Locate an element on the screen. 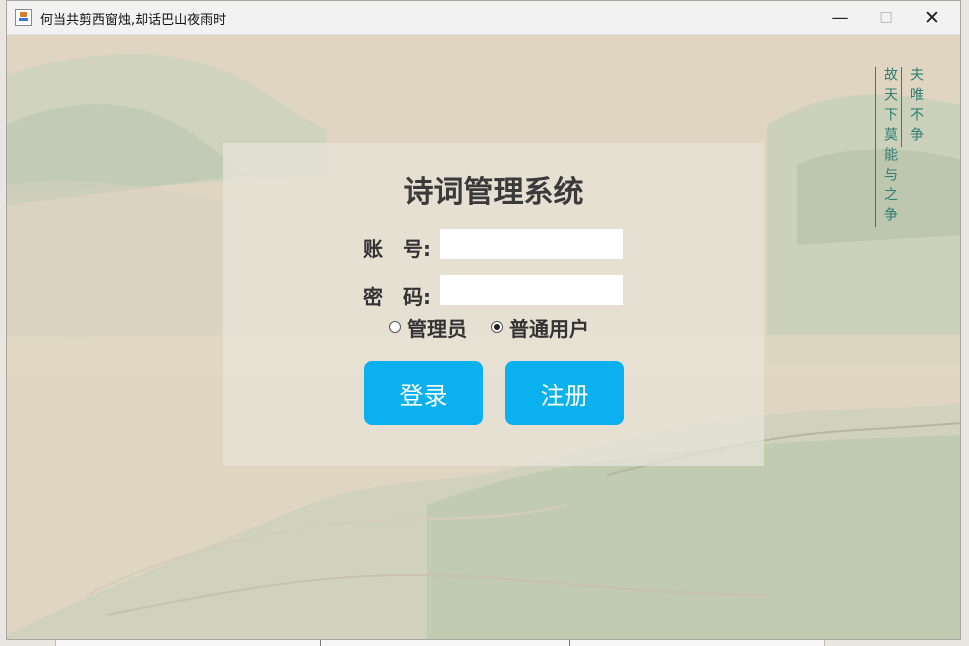  account-label: 账 号: is located at coordinates (397, 249).